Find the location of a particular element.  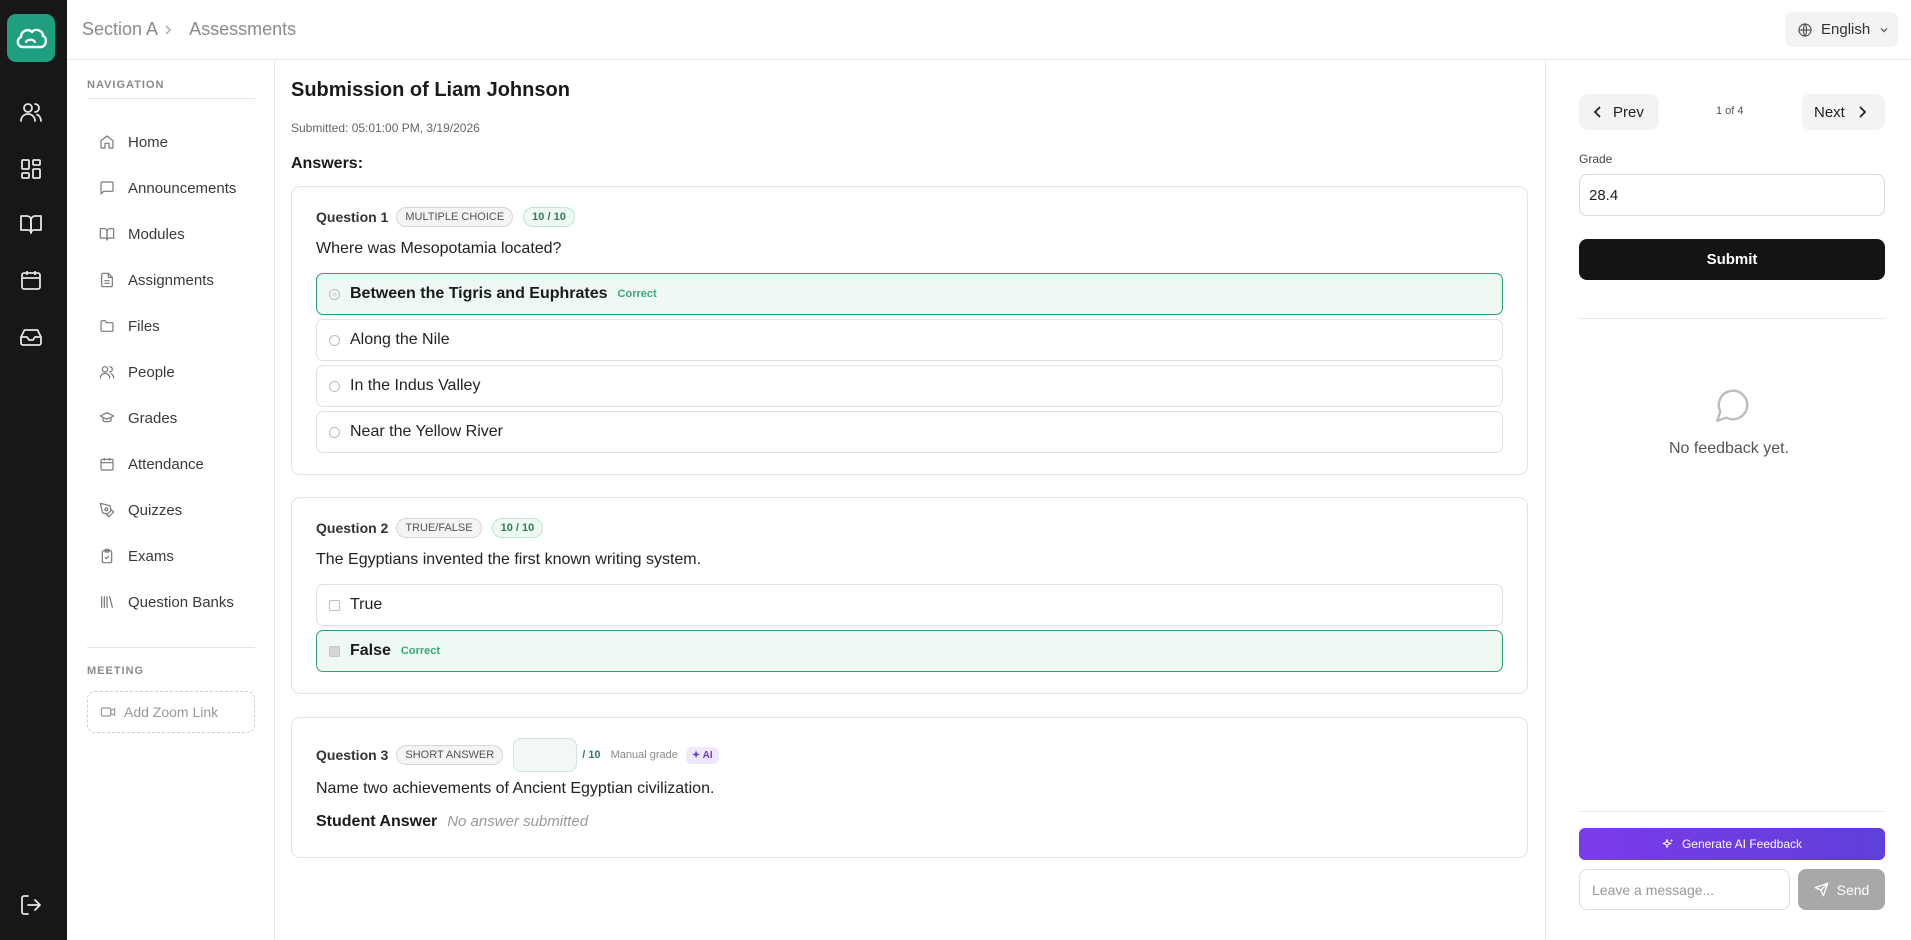

sparkles-icon is located at coordinates (1668, 844).